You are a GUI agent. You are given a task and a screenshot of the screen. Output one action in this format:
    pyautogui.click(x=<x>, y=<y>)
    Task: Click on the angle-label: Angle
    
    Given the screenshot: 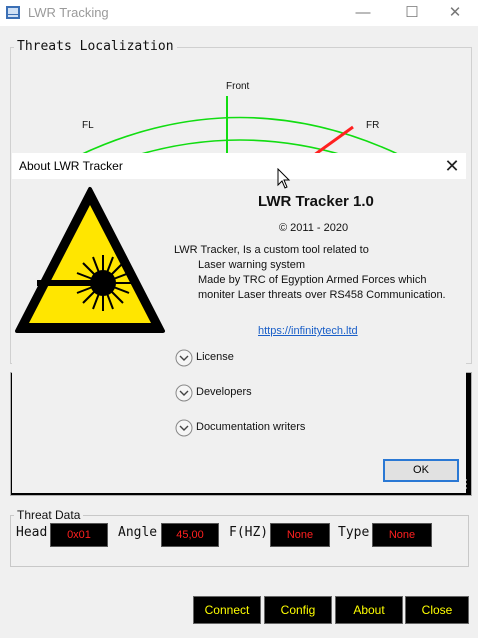 What is the action you would take?
    pyautogui.click(x=138, y=532)
    